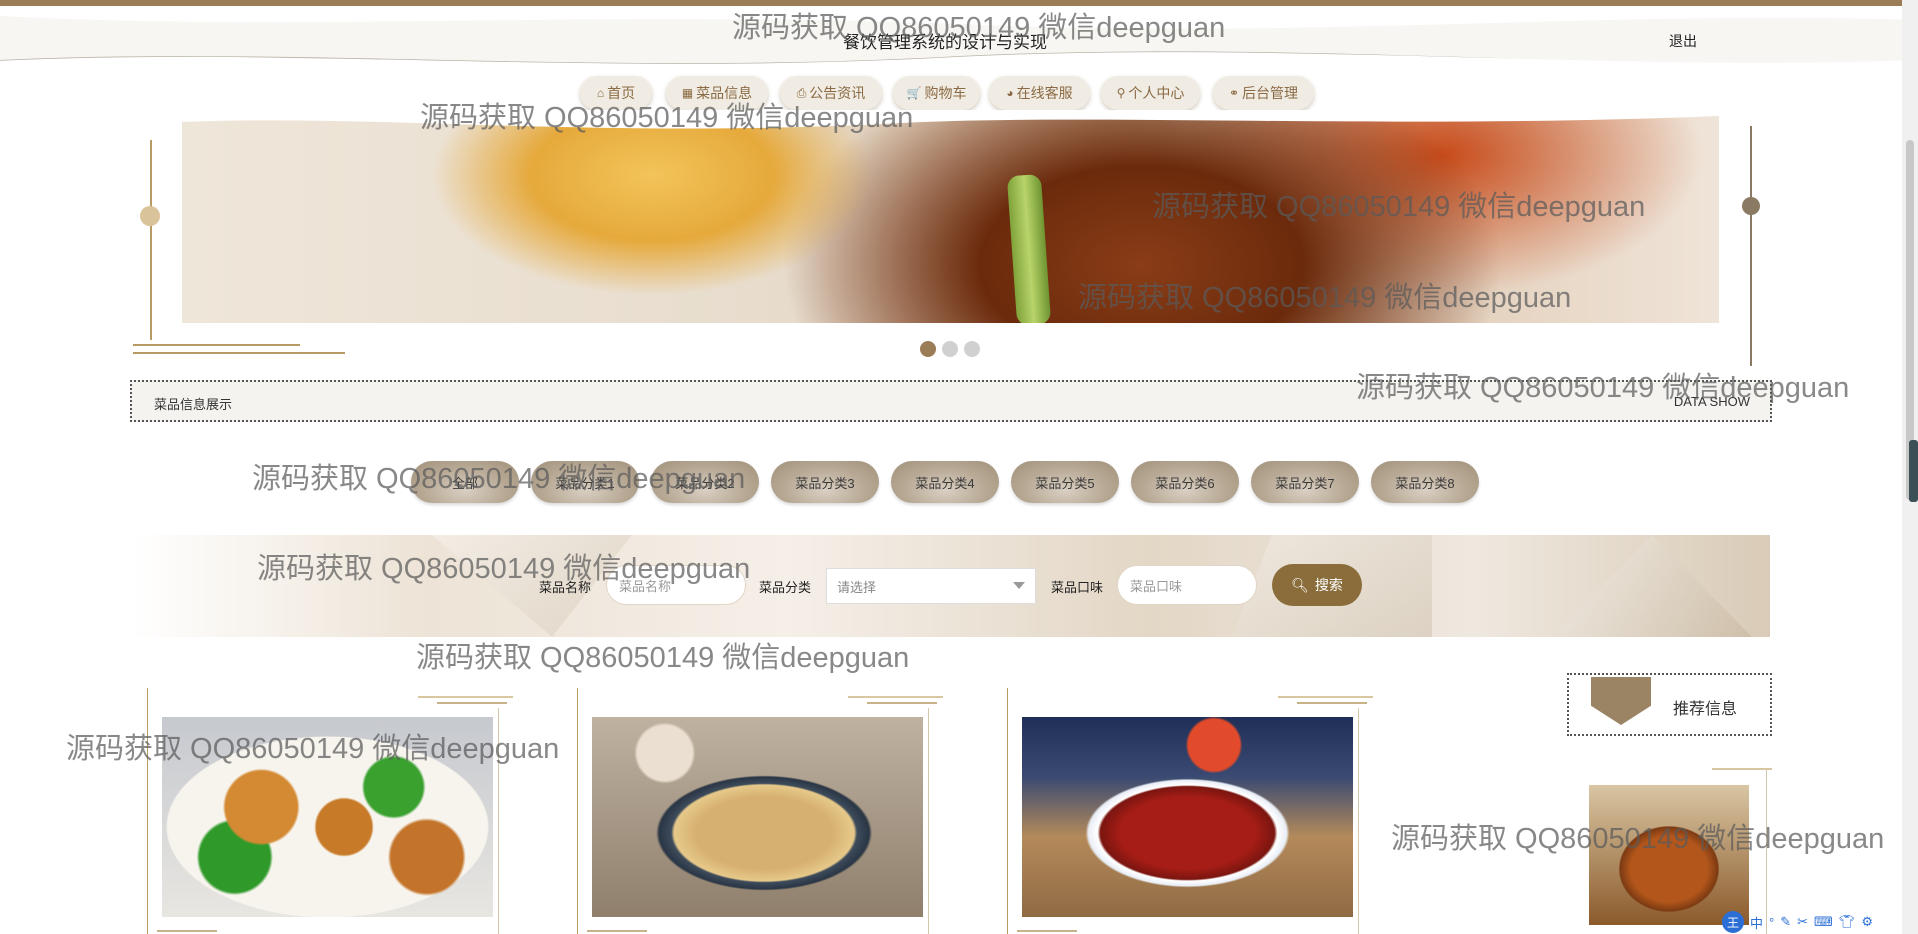  Describe the element at coordinates (945, 42) in the screenshot. I see `site-title: 餐饮管理系统的设计与实现` at that location.